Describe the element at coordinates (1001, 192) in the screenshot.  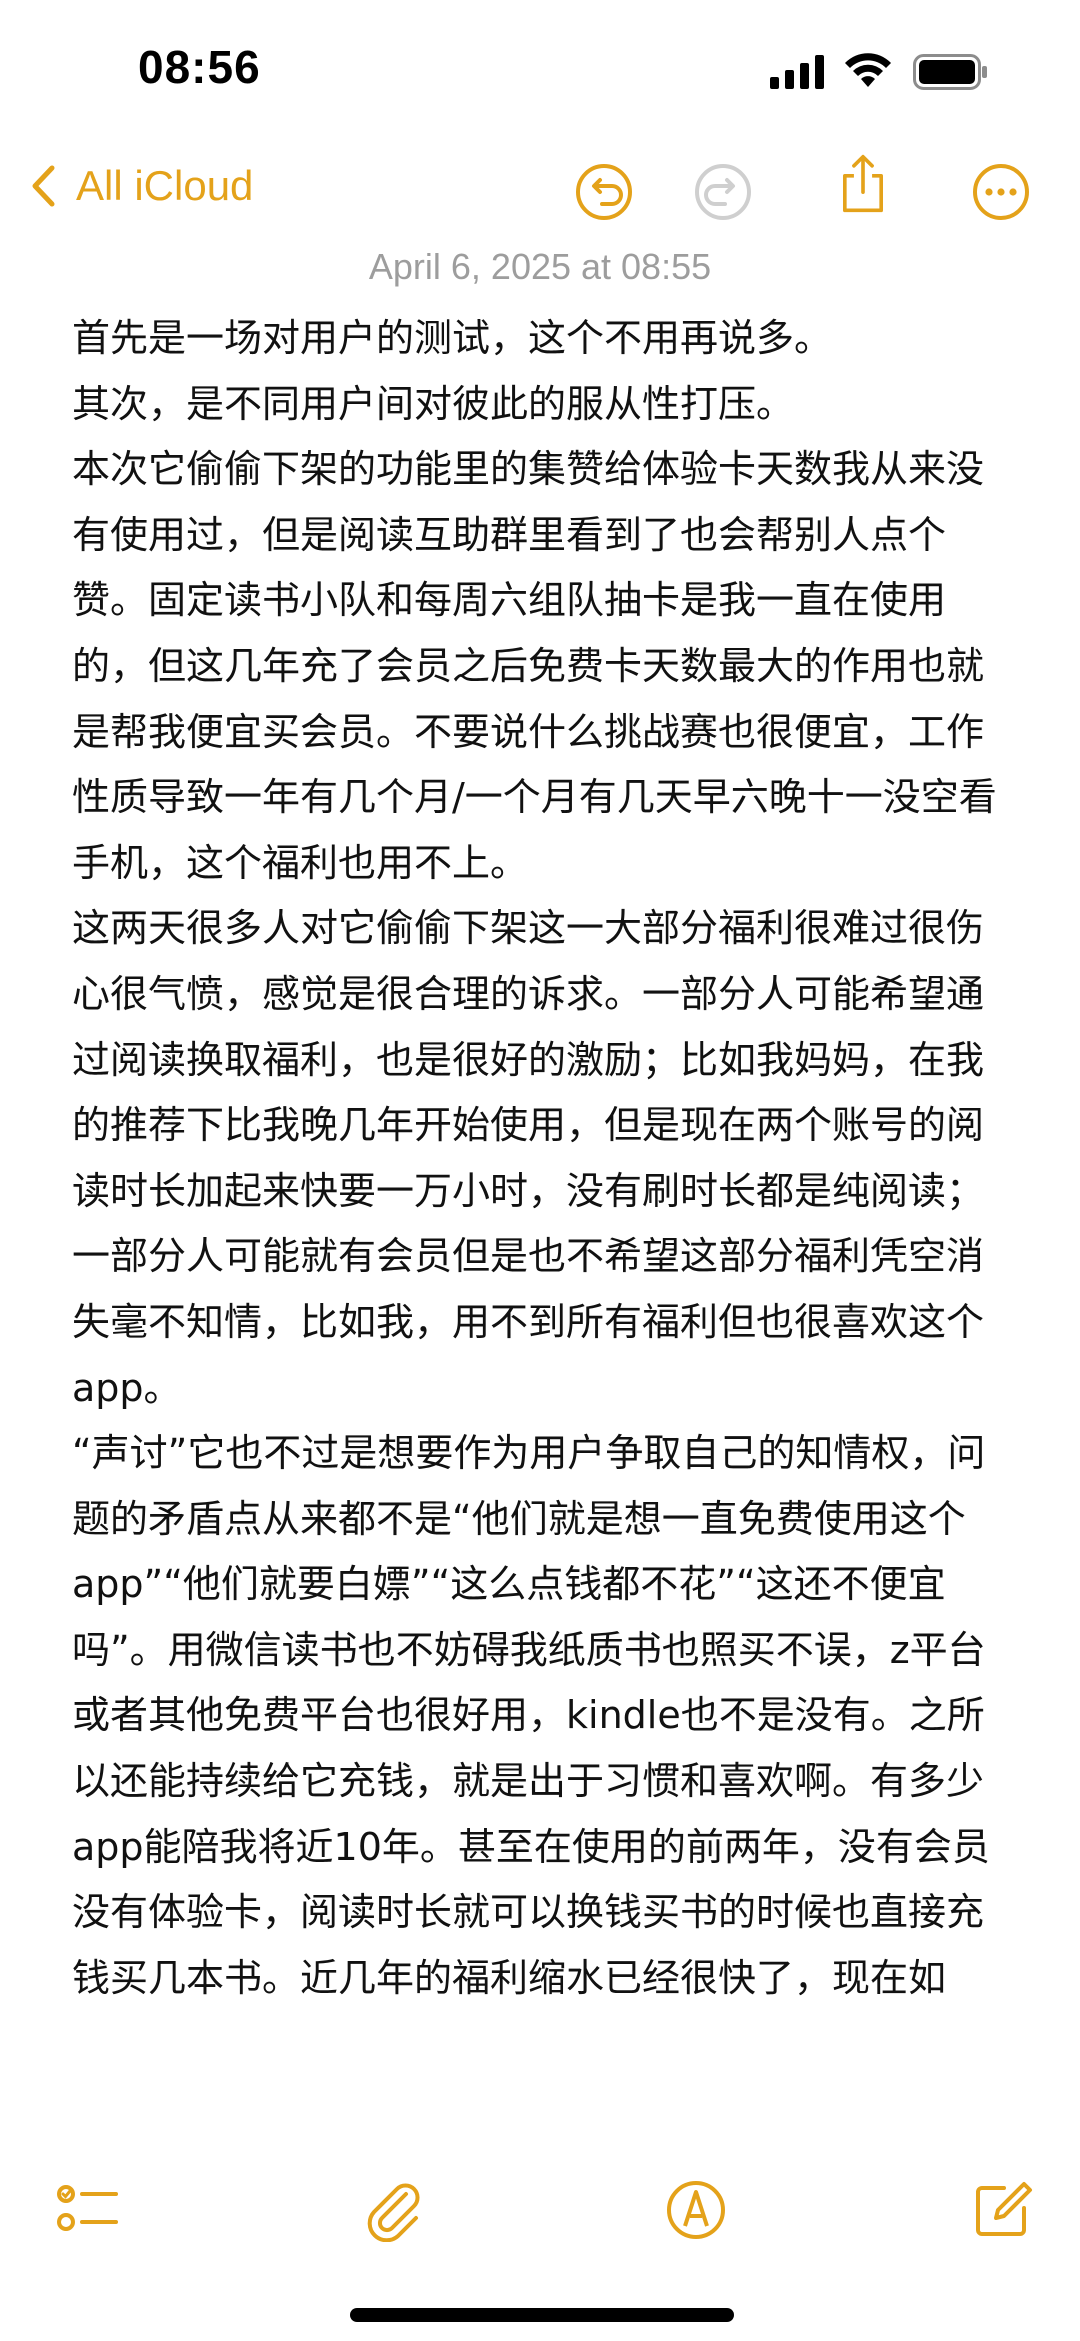
I see `more-icon` at that location.